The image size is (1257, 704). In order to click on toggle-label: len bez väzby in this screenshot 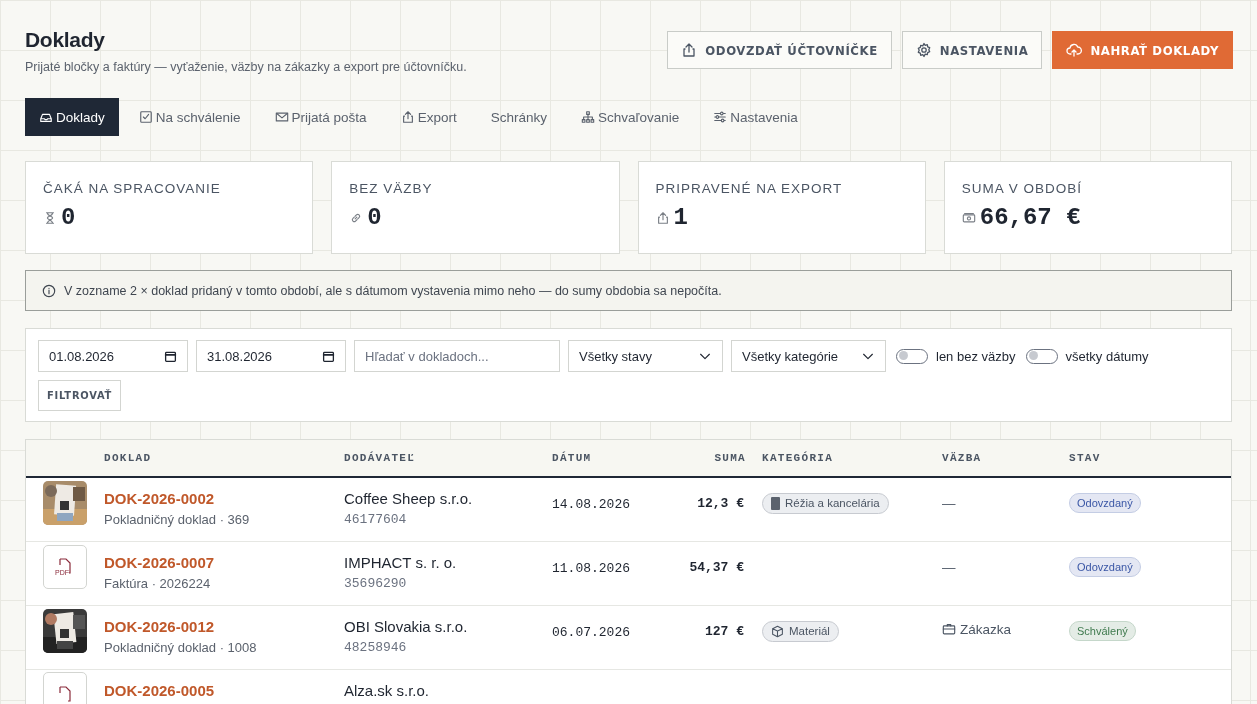, I will do `click(976, 356)`.